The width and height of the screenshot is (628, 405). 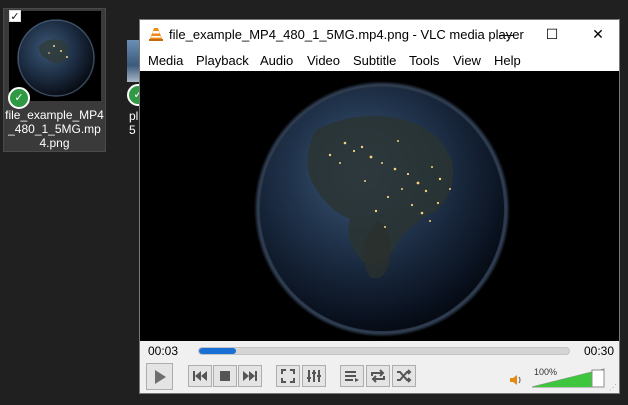 I want to click on next-icon, so click(x=250, y=376).